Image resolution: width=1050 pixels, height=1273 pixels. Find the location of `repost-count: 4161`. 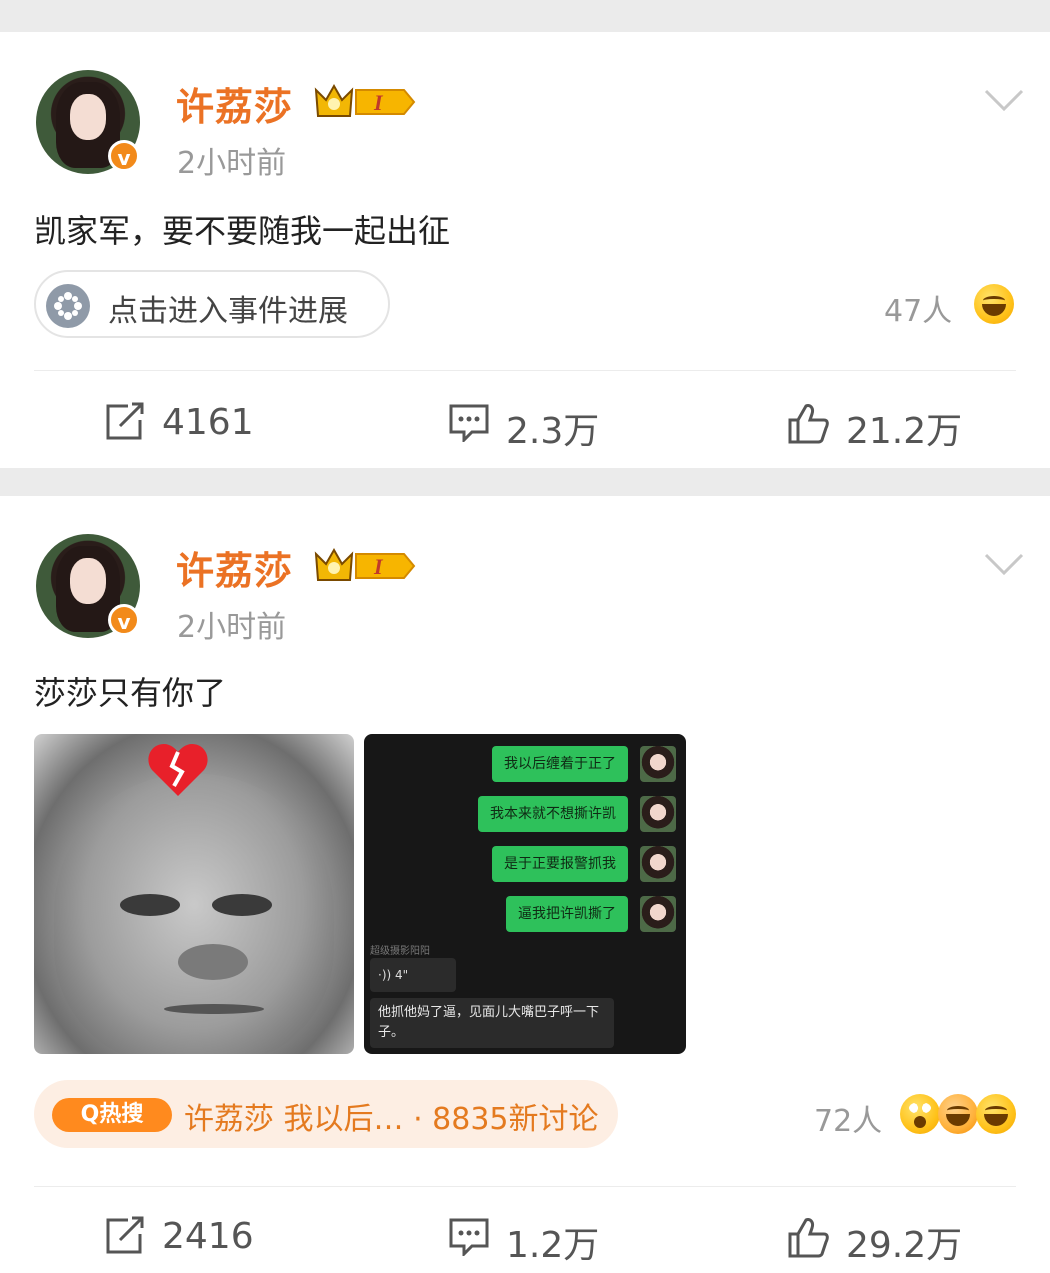

repost-count: 4161 is located at coordinates (208, 422).